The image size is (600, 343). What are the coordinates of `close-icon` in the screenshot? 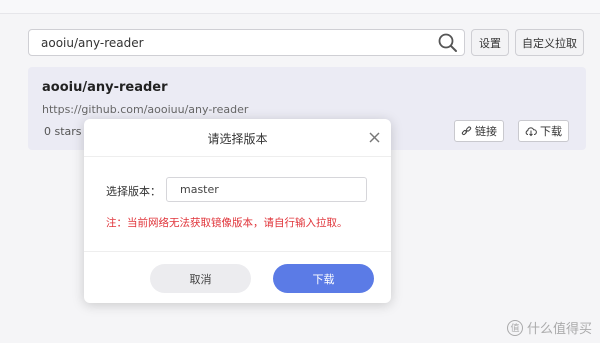 It's located at (374, 137).